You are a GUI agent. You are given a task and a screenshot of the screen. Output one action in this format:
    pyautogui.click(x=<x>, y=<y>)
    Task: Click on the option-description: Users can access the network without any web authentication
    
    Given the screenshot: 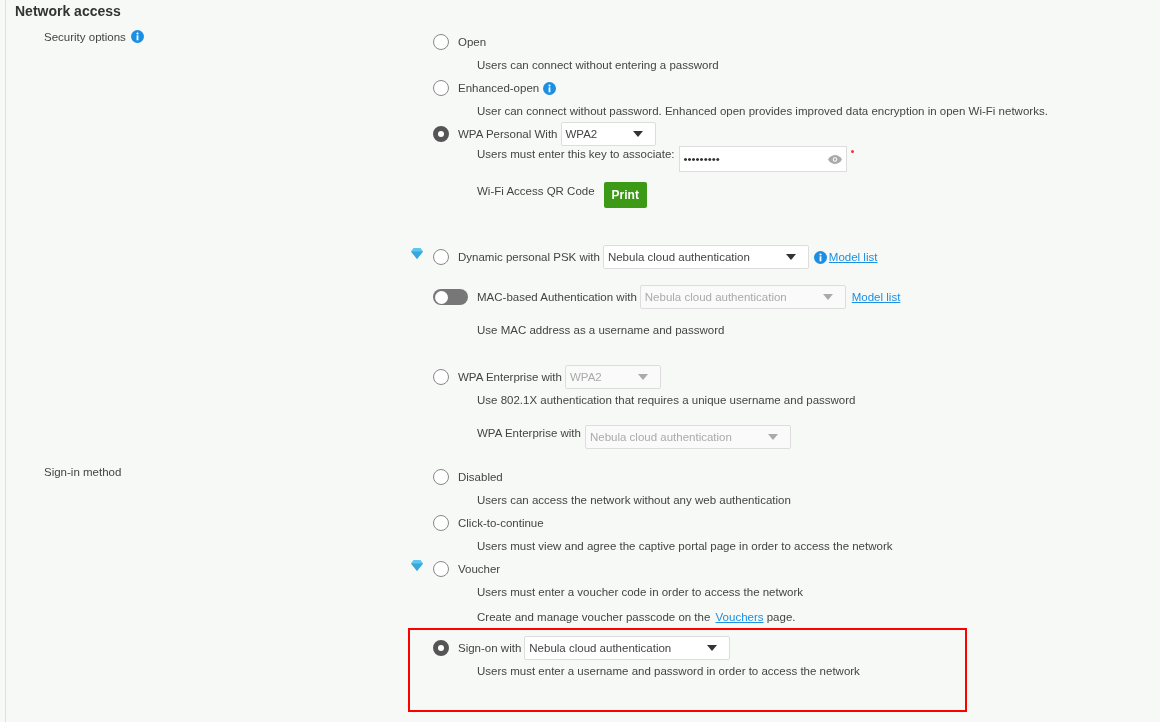 What is the action you would take?
    pyautogui.click(x=634, y=500)
    